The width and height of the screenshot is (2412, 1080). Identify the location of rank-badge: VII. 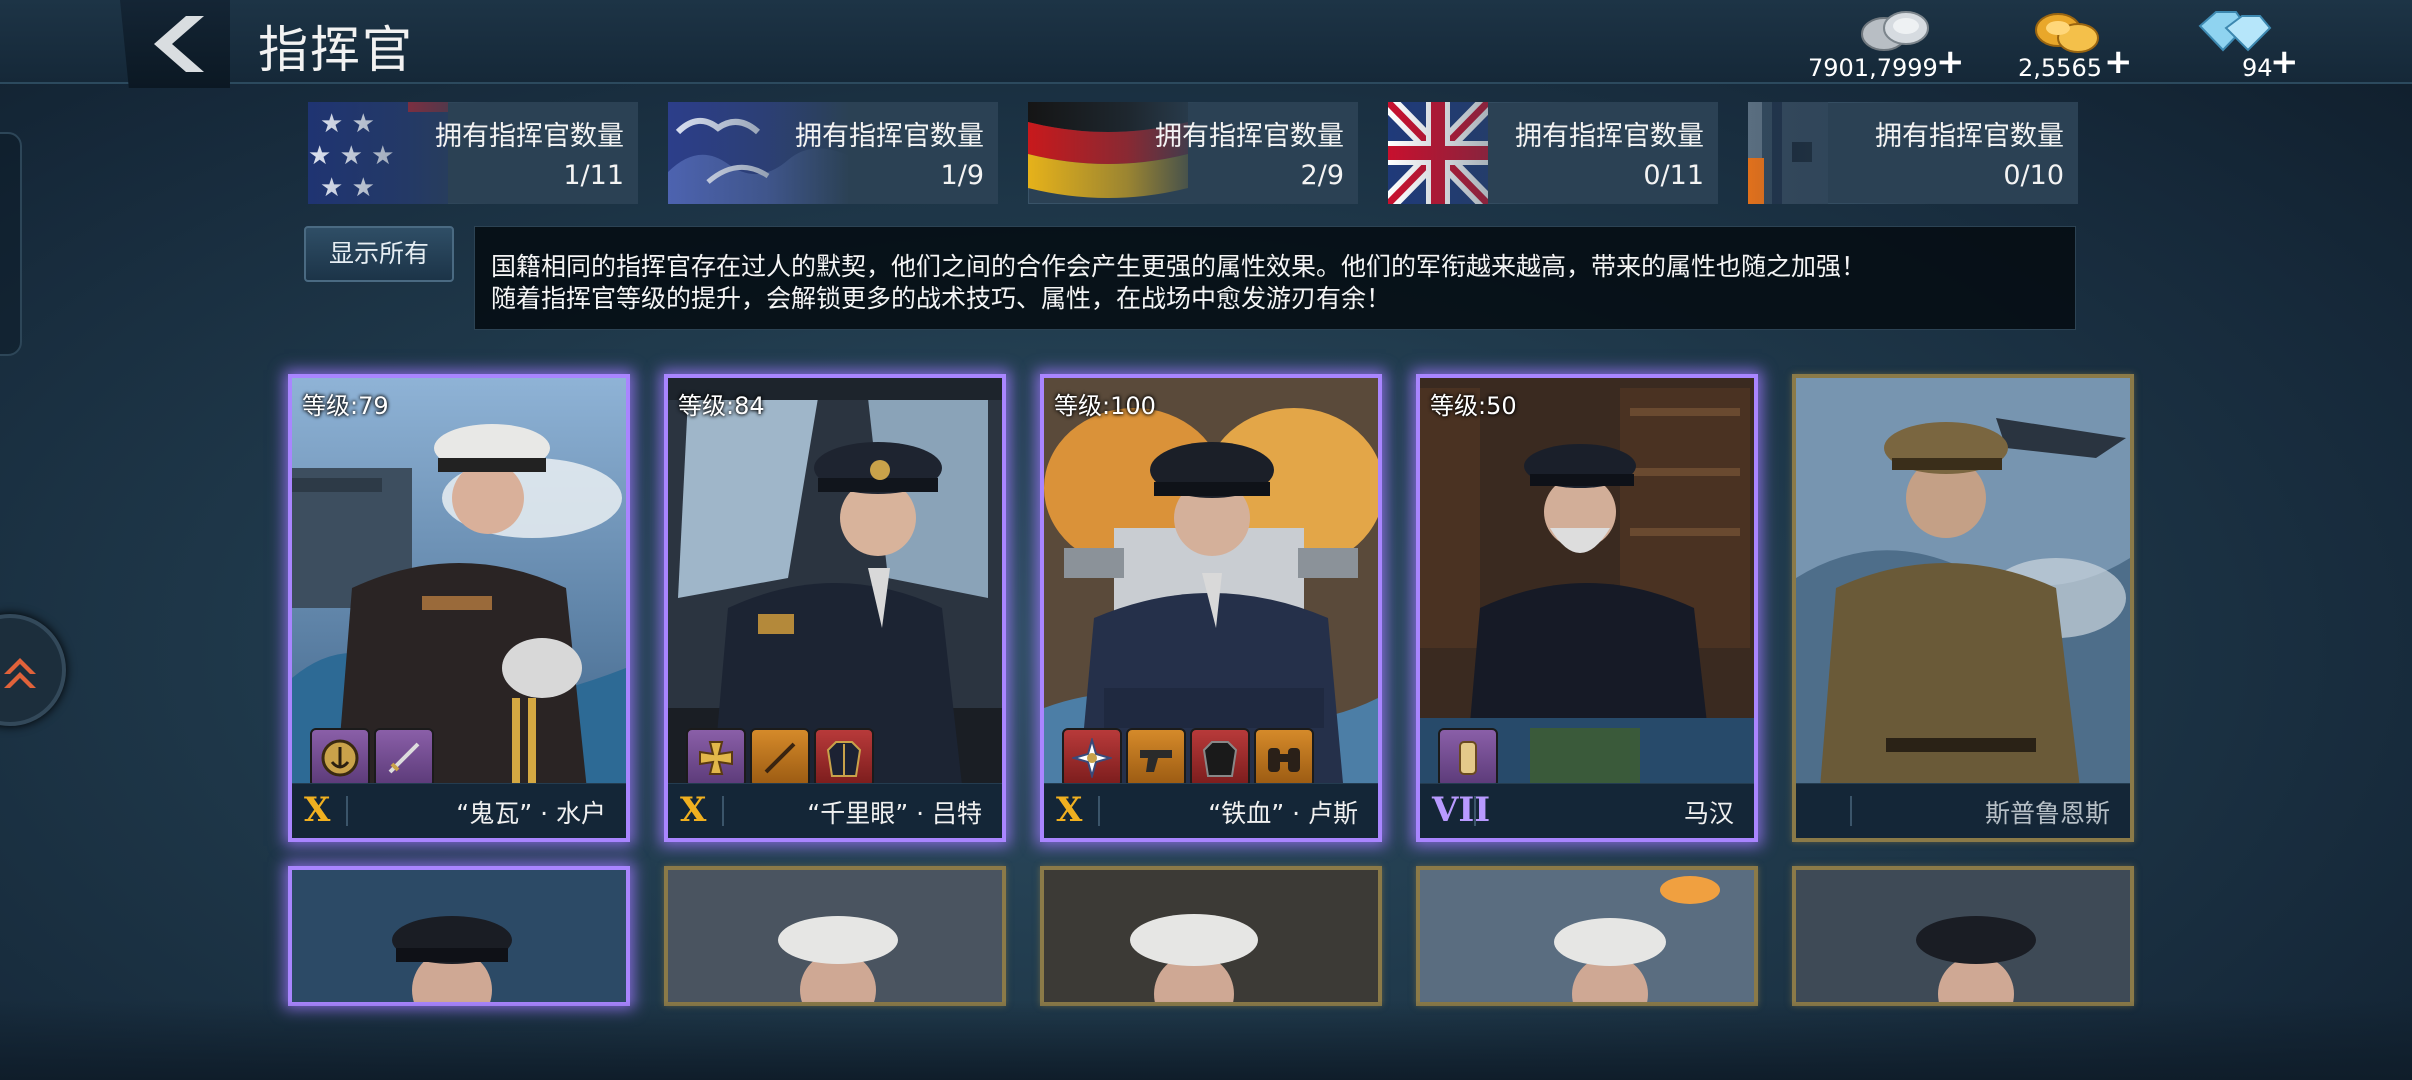
(1461, 810).